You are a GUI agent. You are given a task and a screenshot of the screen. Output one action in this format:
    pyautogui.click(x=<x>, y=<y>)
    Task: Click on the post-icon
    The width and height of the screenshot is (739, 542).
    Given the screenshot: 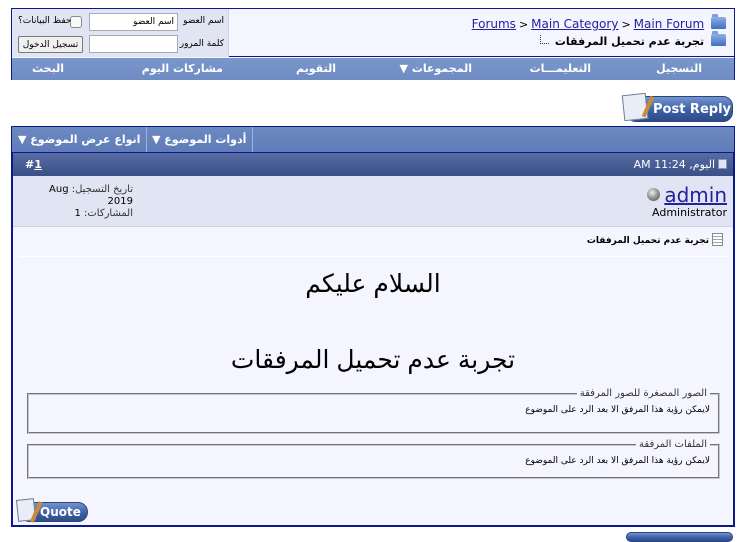 What is the action you would take?
    pyautogui.click(x=722, y=164)
    